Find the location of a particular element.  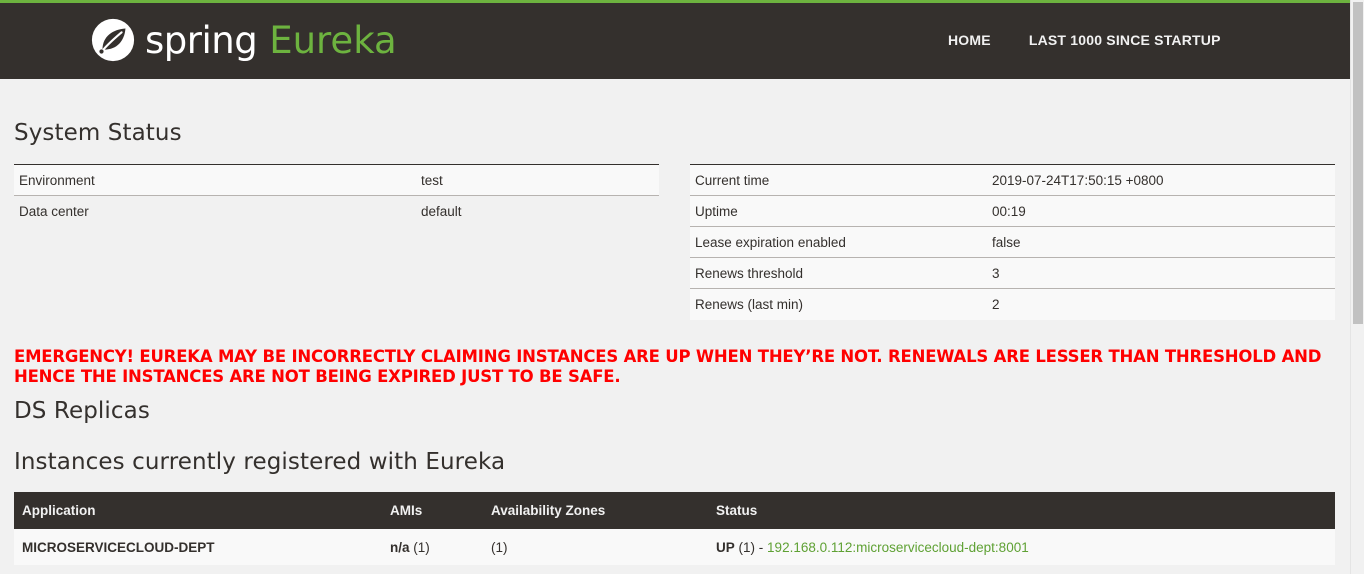

status-label: Lease expiration enabled is located at coordinates (838, 242).